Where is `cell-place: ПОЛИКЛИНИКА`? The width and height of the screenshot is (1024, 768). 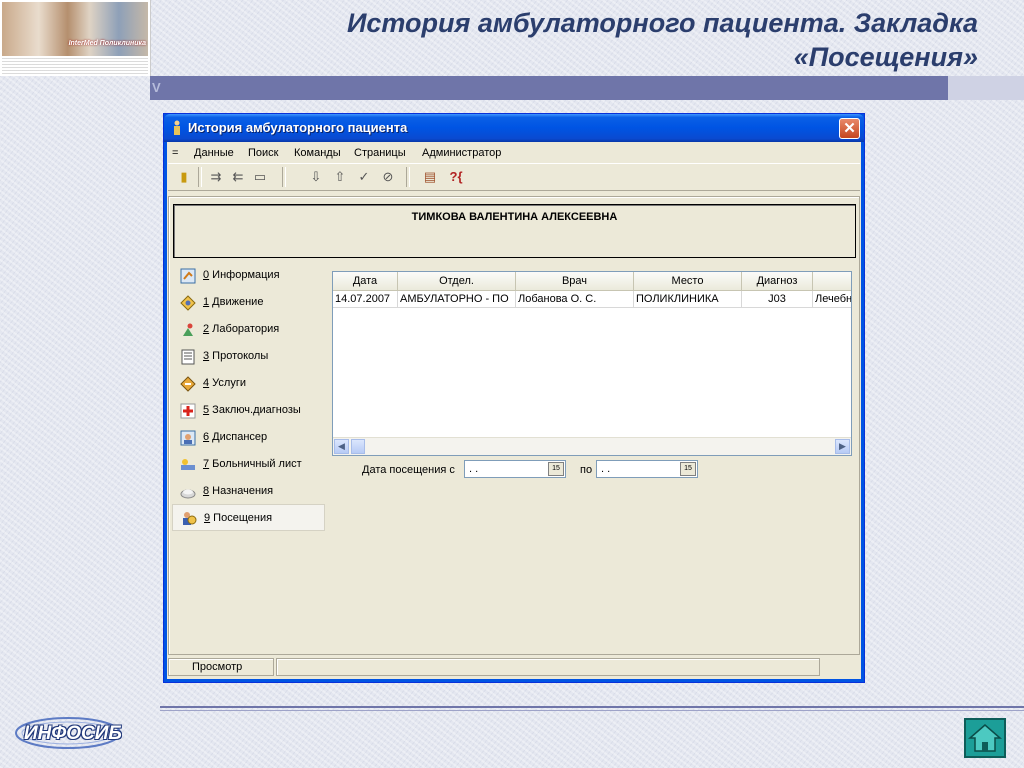
cell-place: ПОЛИКЛИНИКА is located at coordinates (688, 299).